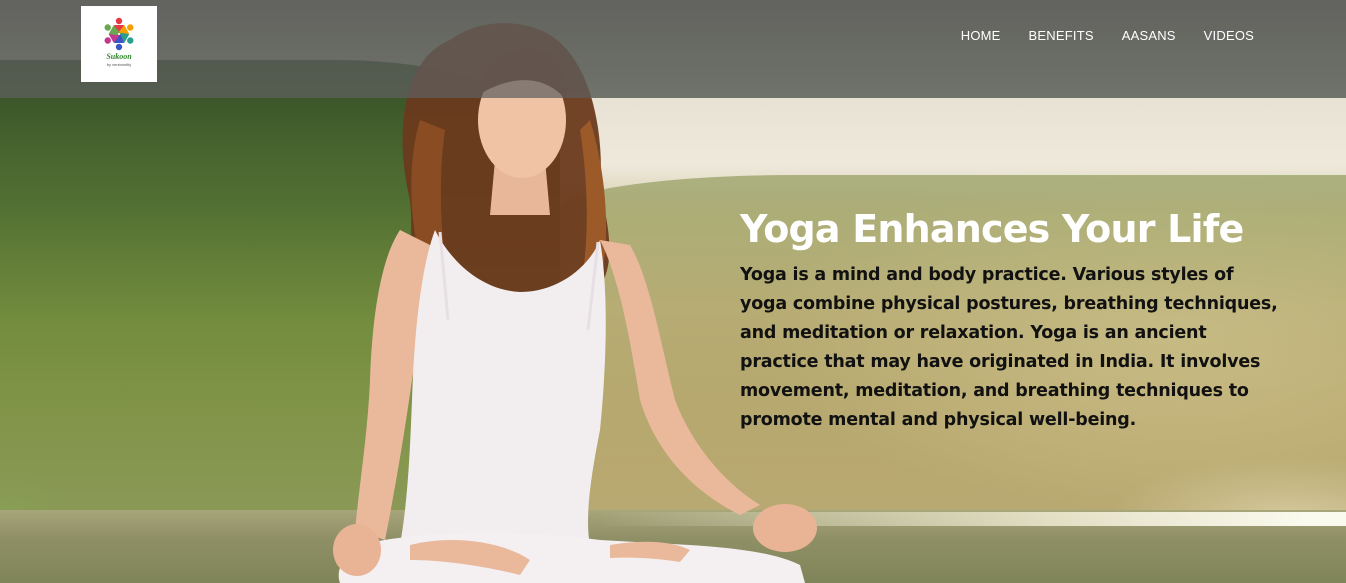 This screenshot has height=583, width=1346. I want to click on nav-link-videos: VIDEOS, so click(1229, 36).